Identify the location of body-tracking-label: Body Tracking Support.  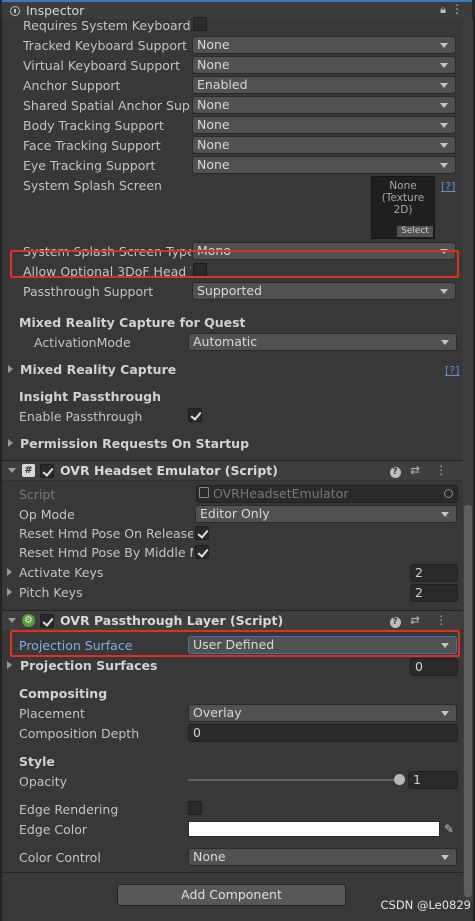
(93, 125).